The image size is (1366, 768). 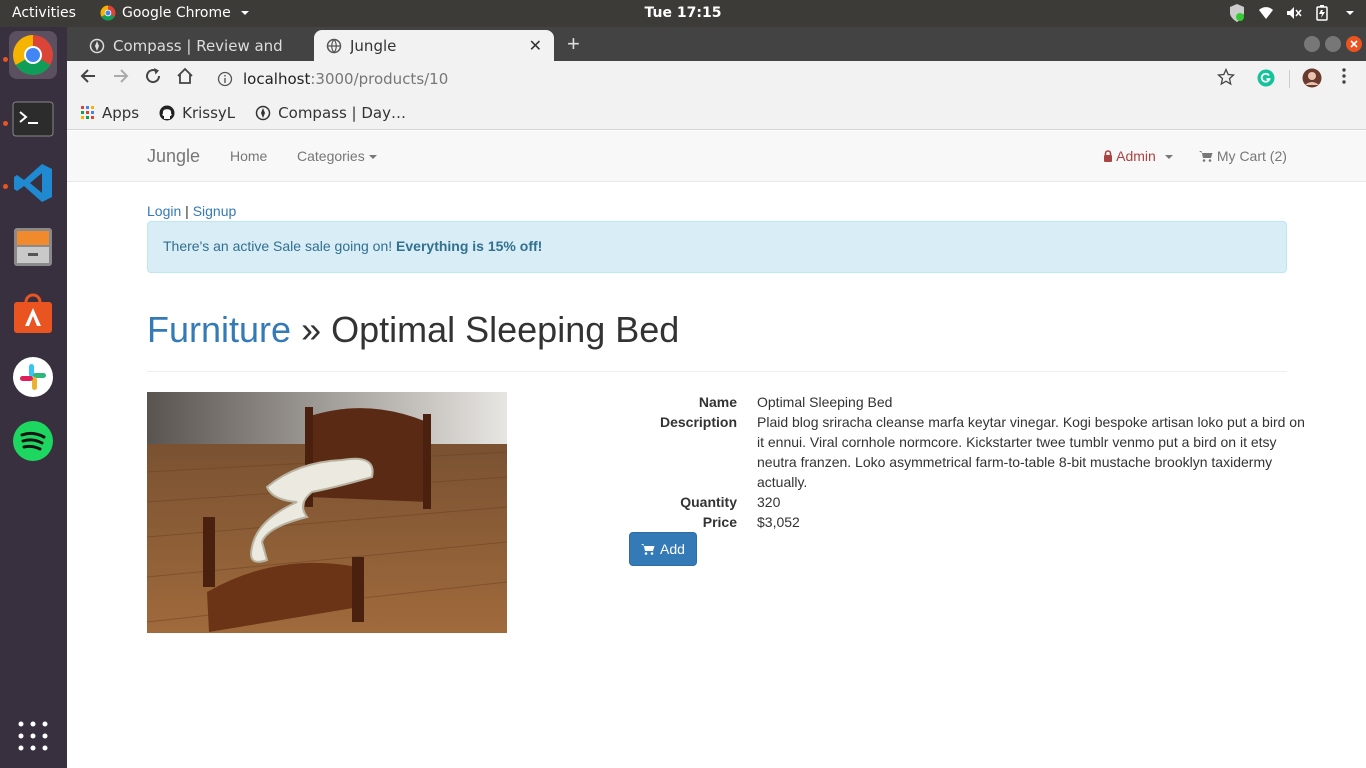 What do you see at coordinates (683, 13) in the screenshot?
I see `clock: Tue 17:15` at bounding box center [683, 13].